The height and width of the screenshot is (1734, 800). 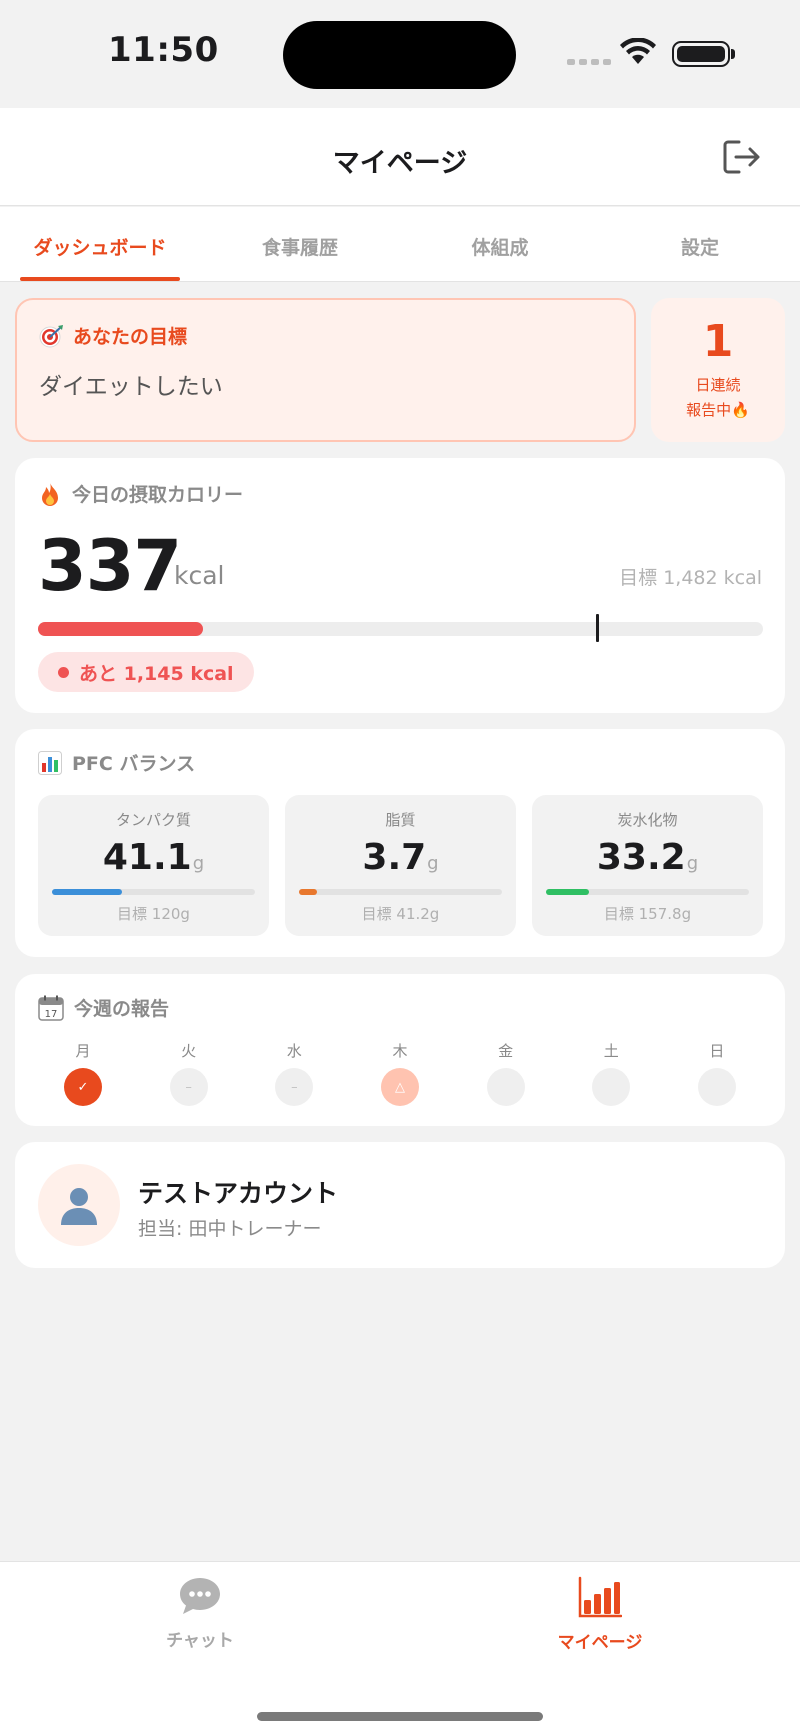 What do you see at coordinates (718, 385) in the screenshot?
I see `streak-label-days: 日連続` at bounding box center [718, 385].